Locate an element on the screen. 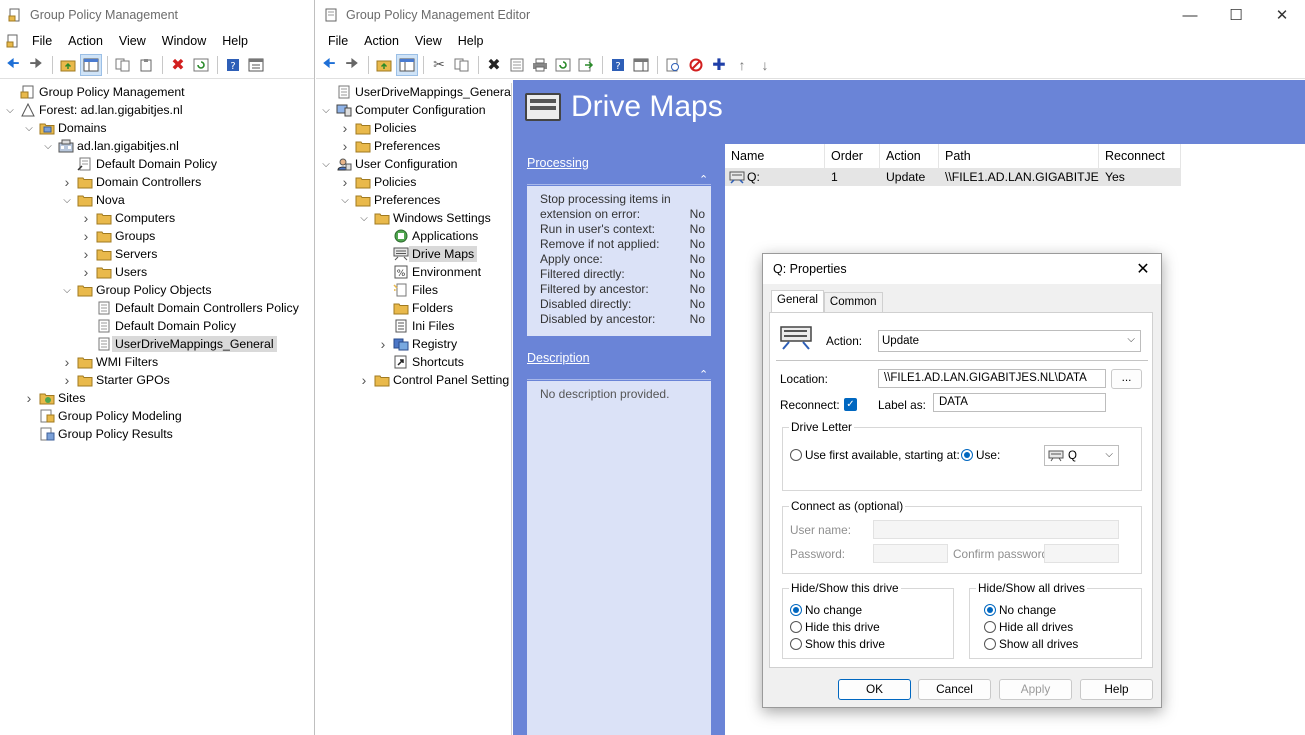 The image size is (1305, 735). help-button: Help is located at coordinates (1116, 689).